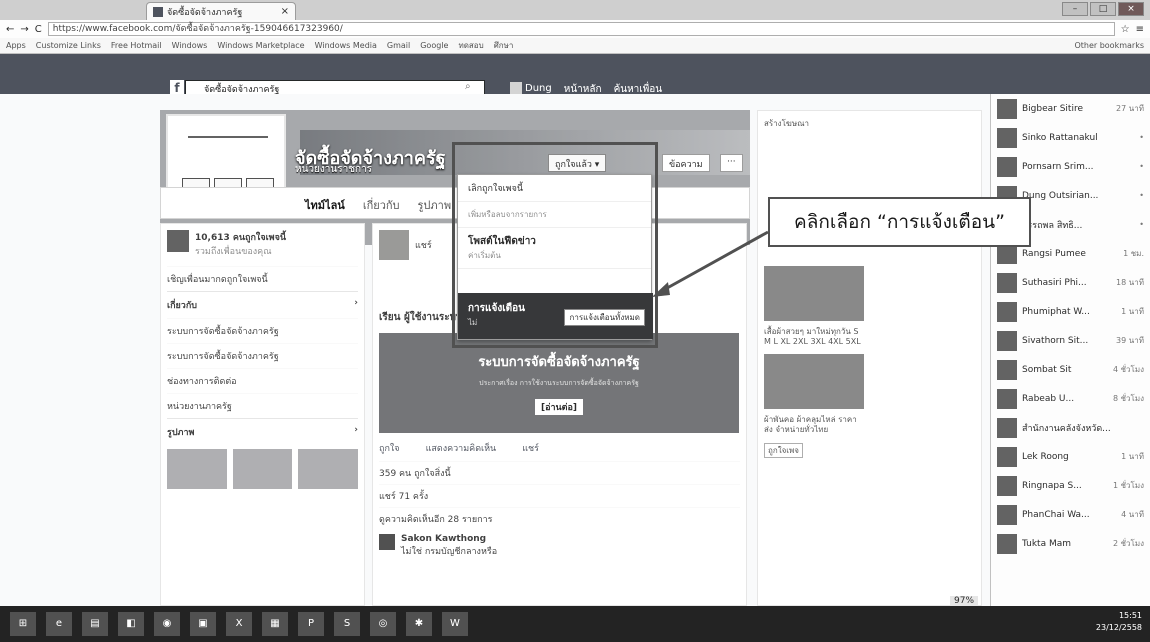 This screenshot has width=1150, height=642. I want to click on app-icon: ◎, so click(383, 624).